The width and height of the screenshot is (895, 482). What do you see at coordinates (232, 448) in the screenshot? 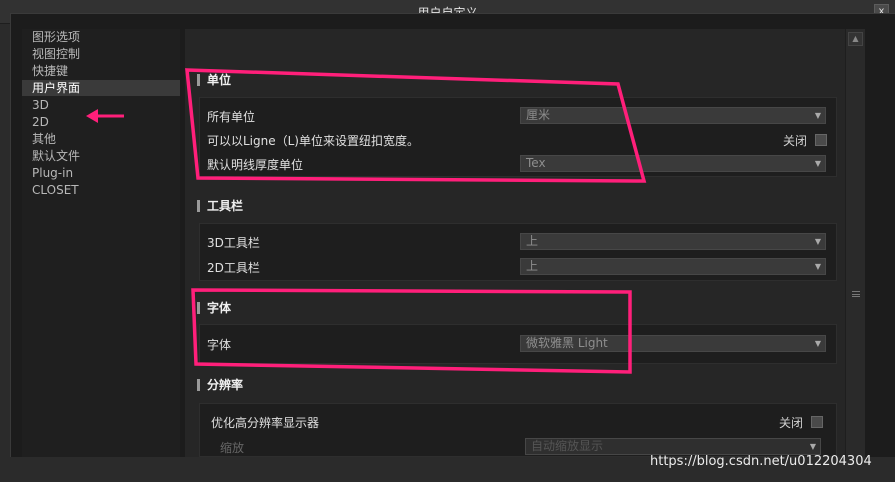
I see `zoom-label: 缩放` at bounding box center [232, 448].